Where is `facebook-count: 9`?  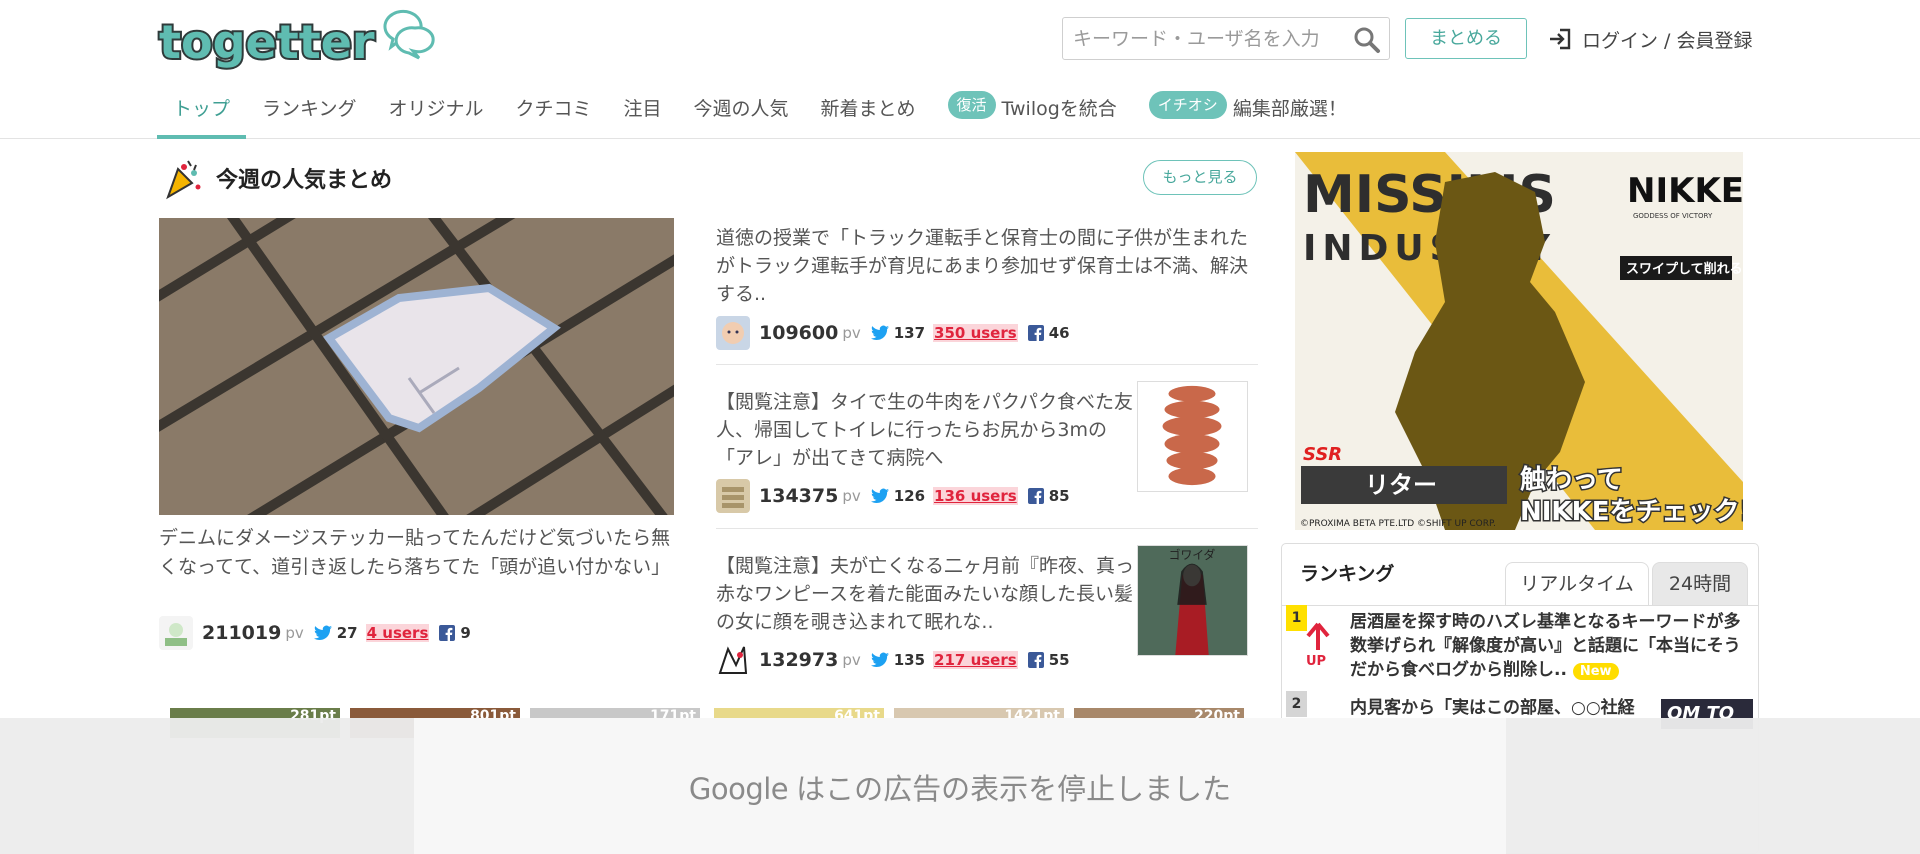 facebook-count: 9 is located at coordinates (465, 633).